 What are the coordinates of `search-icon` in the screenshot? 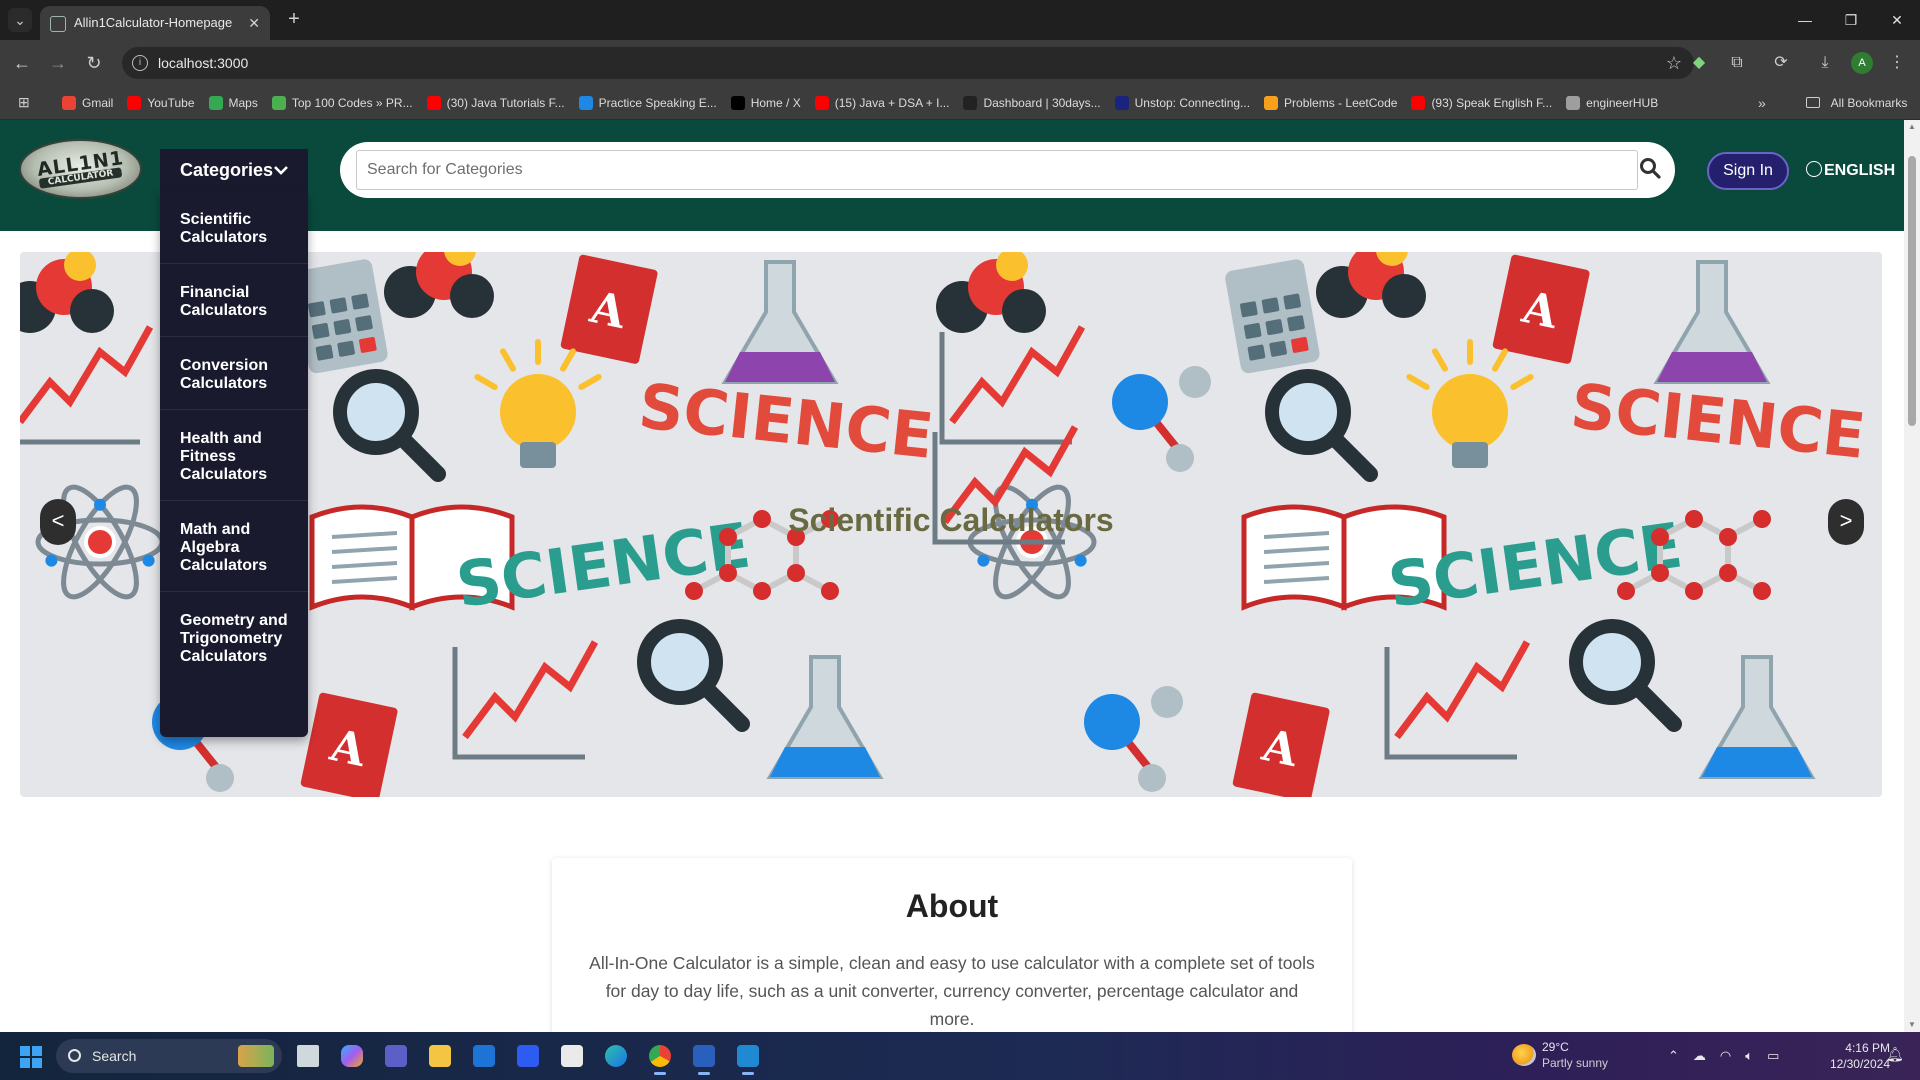 It's located at (1650, 168).